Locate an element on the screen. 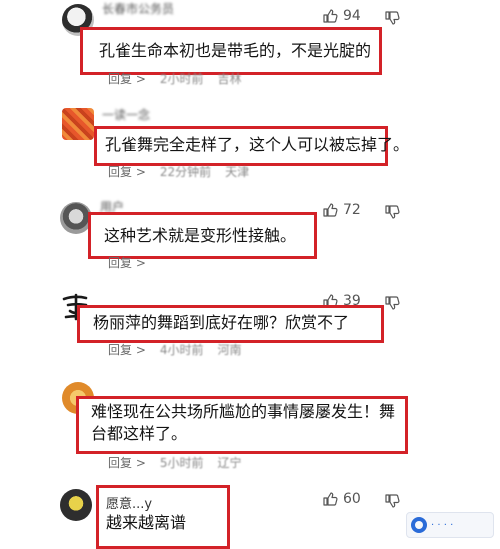  like-button: 60 is located at coordinates (341, 499).